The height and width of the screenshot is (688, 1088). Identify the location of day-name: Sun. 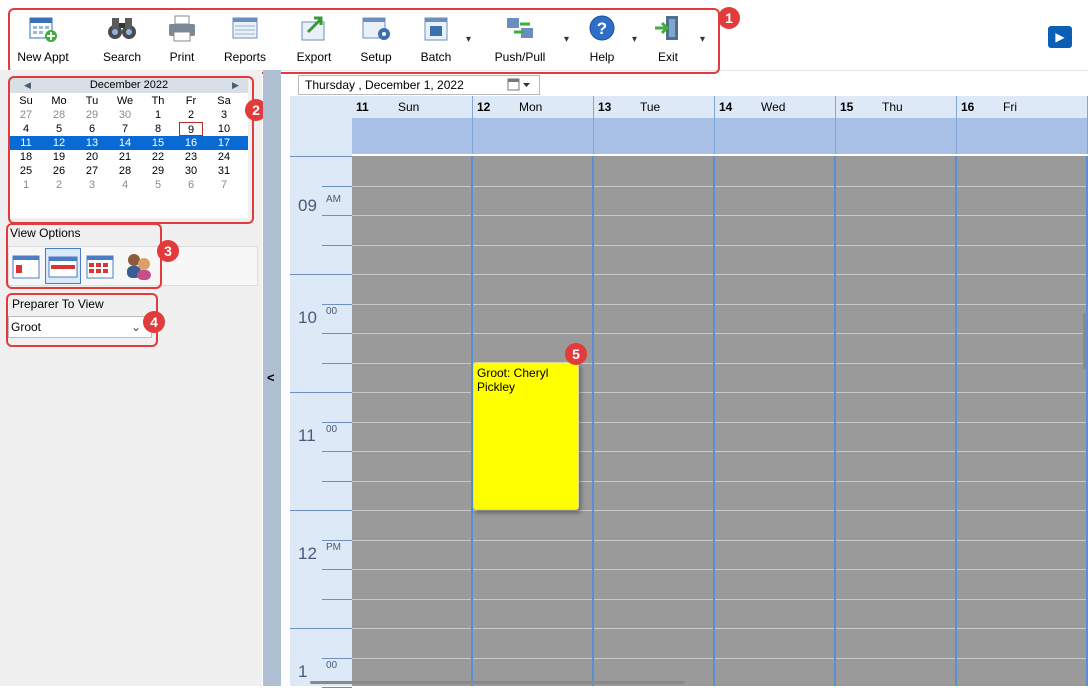
(409, 107).